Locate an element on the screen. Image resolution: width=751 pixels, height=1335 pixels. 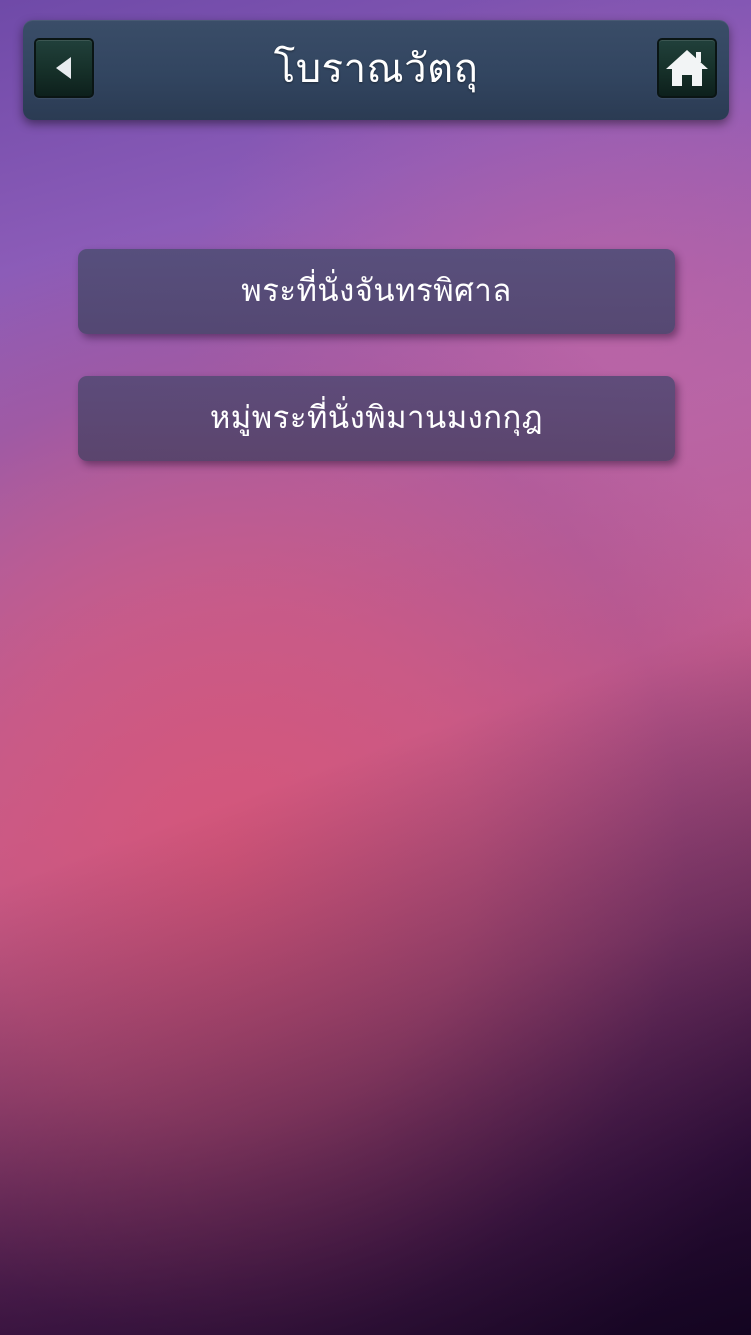
back-button is located at coordinates (64, 68).